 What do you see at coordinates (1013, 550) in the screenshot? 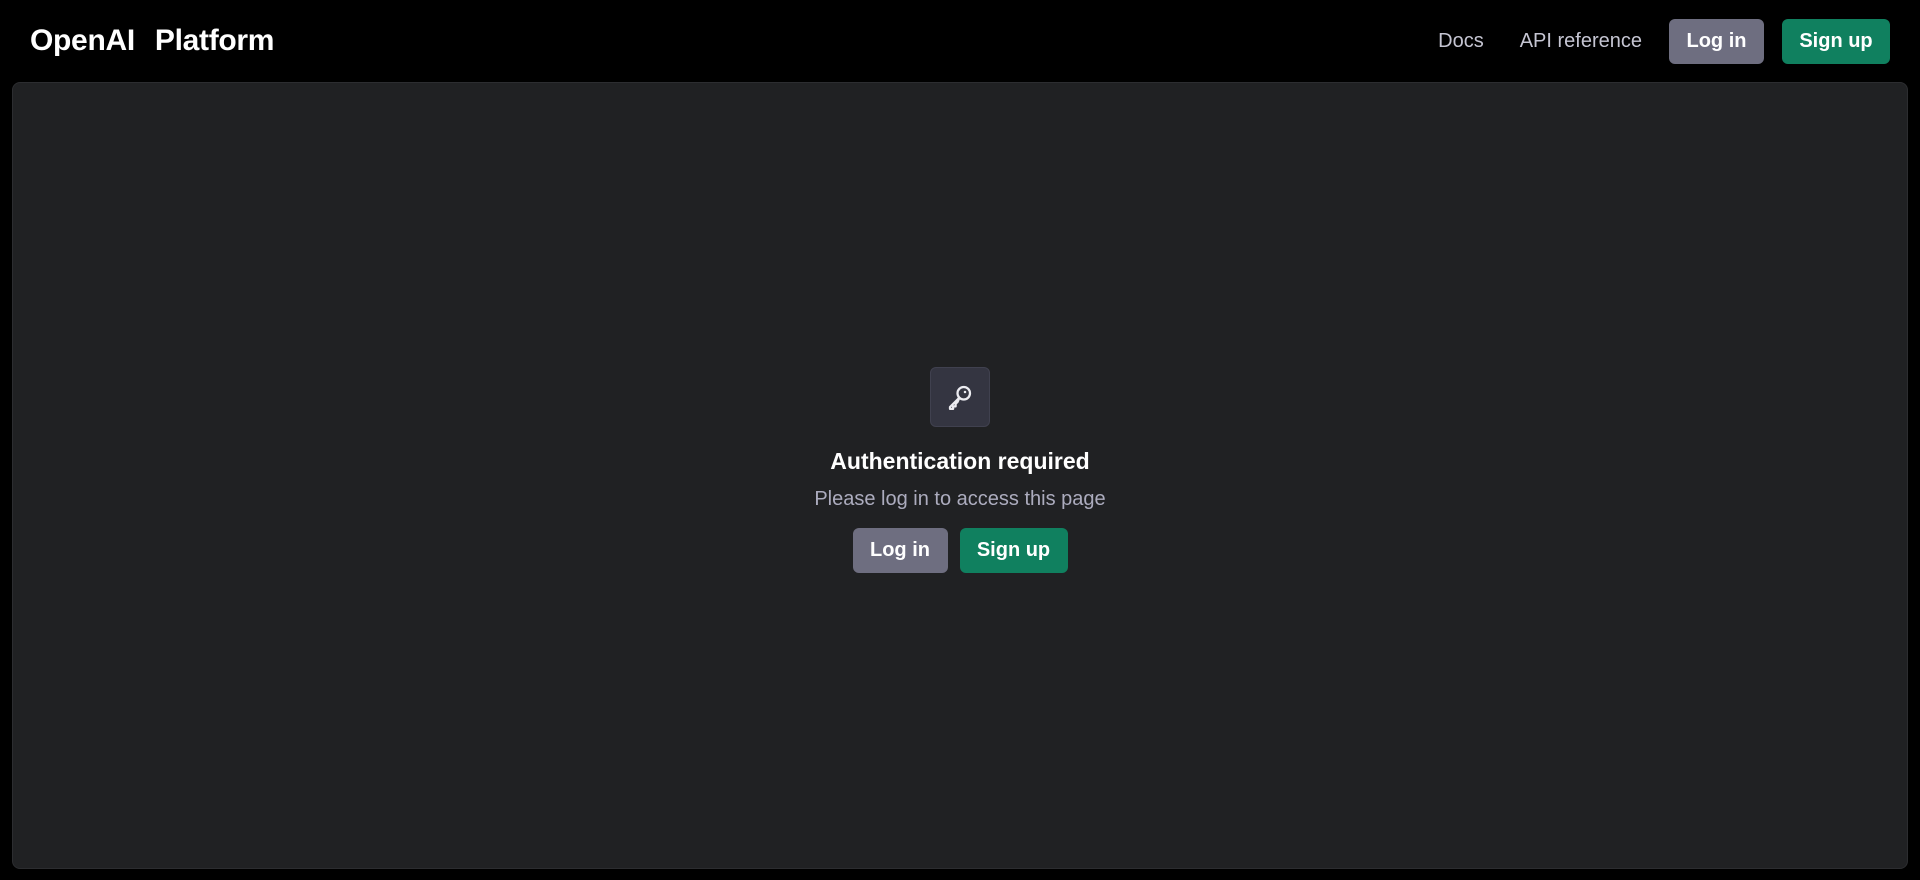
I see `auth-signup-button: Sign up` at bounding box center [1013, 550].